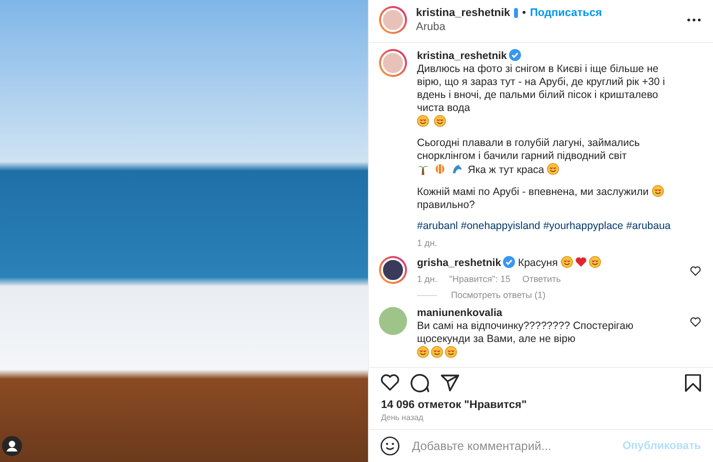 Image resolution: width=713 pixels, height=462 pixels. Describe the element at coordinates (420, 383) in the screenshot. I see `comment-icon` at that location.